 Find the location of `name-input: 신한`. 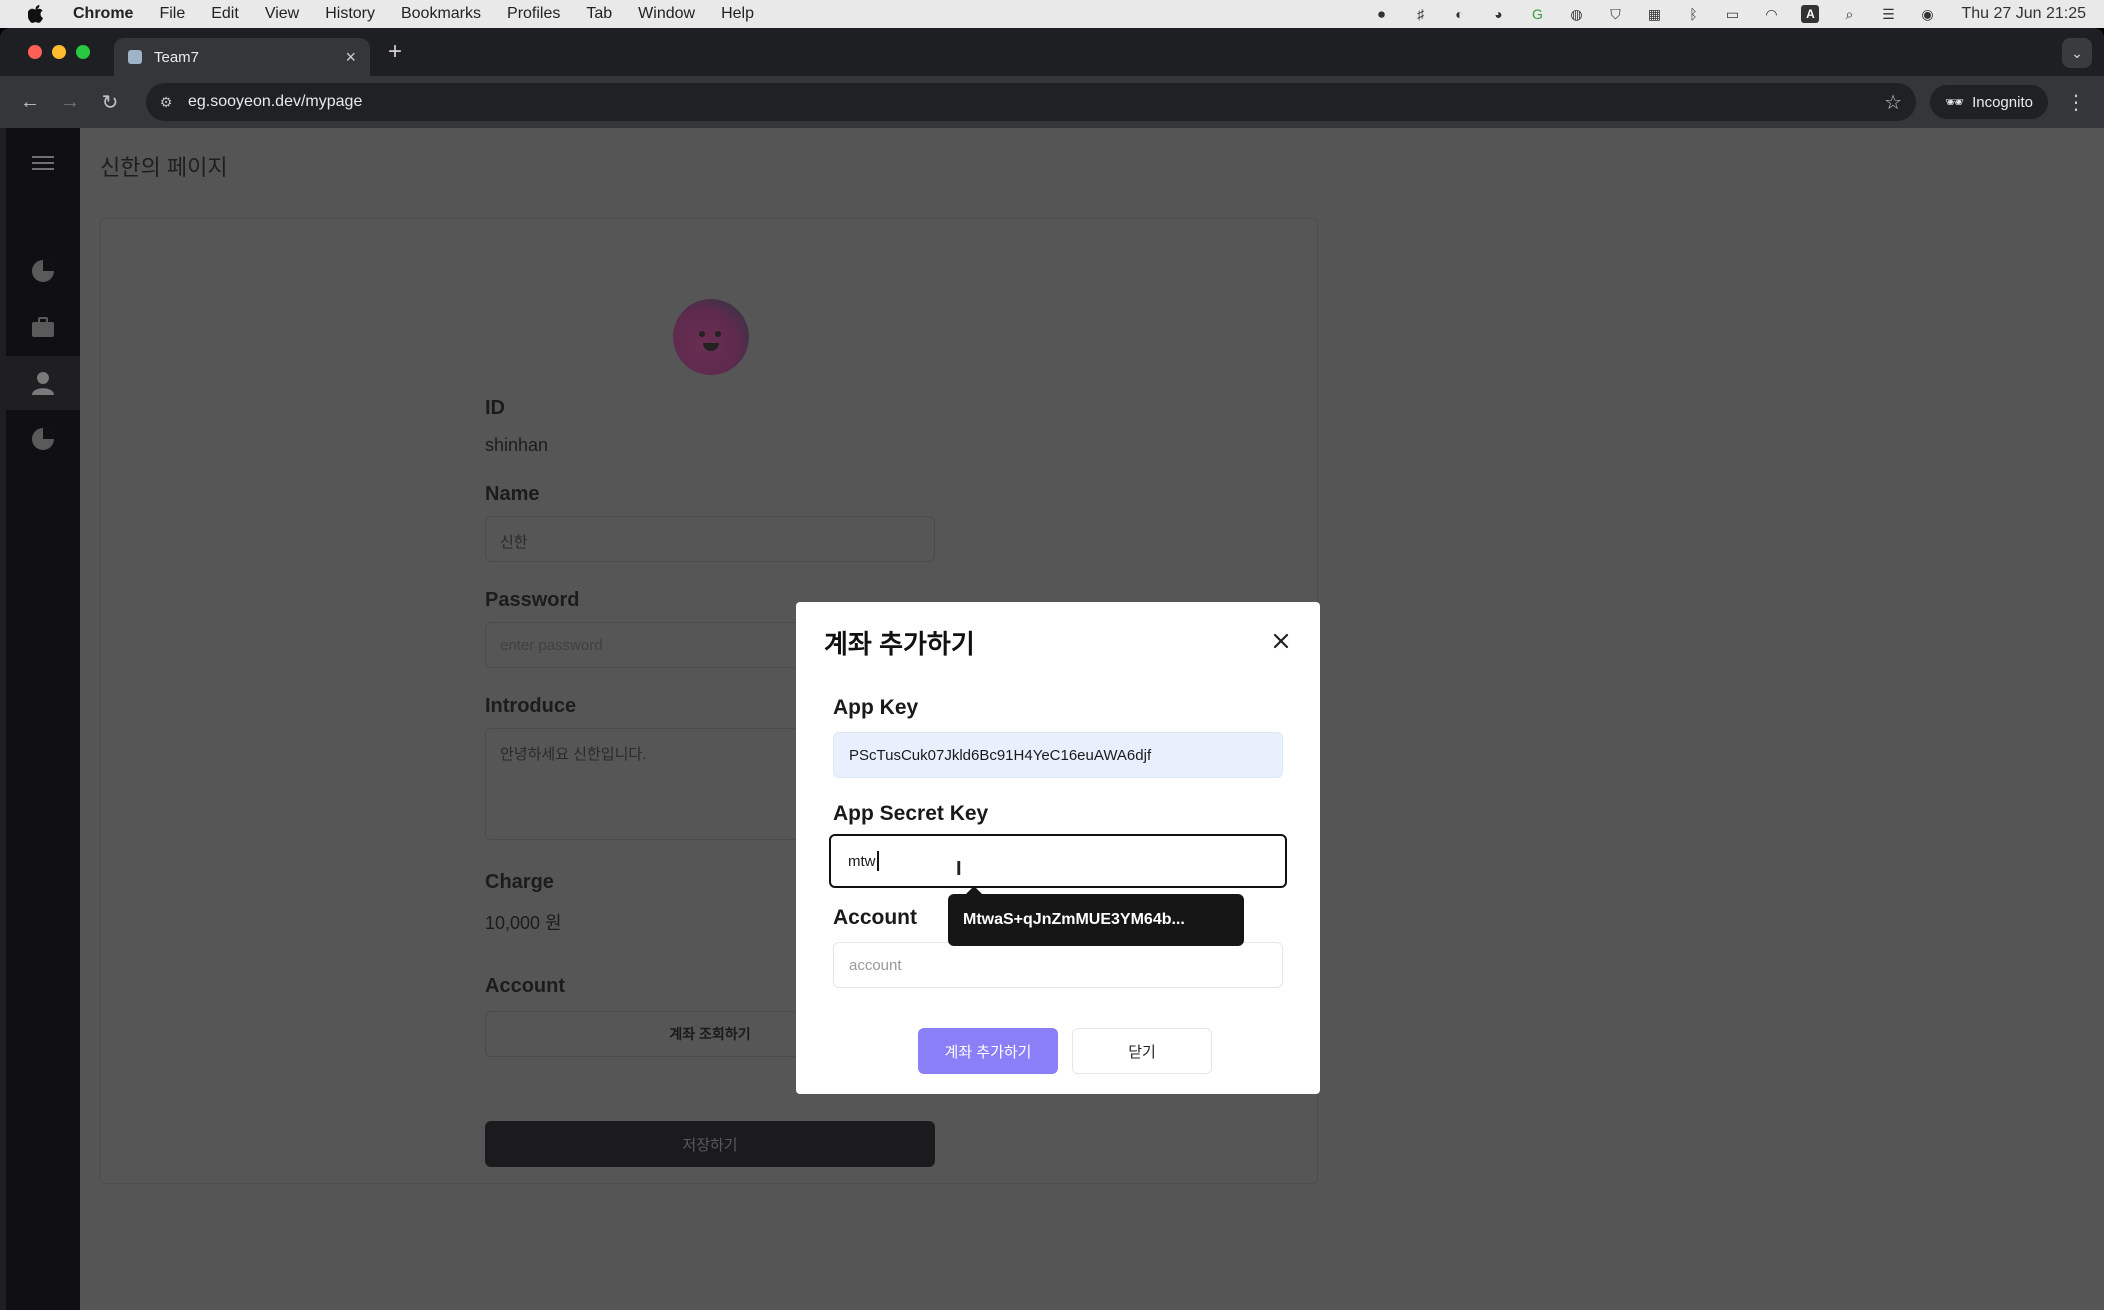

name-input: 신한 is located at coordinates (710, 539).